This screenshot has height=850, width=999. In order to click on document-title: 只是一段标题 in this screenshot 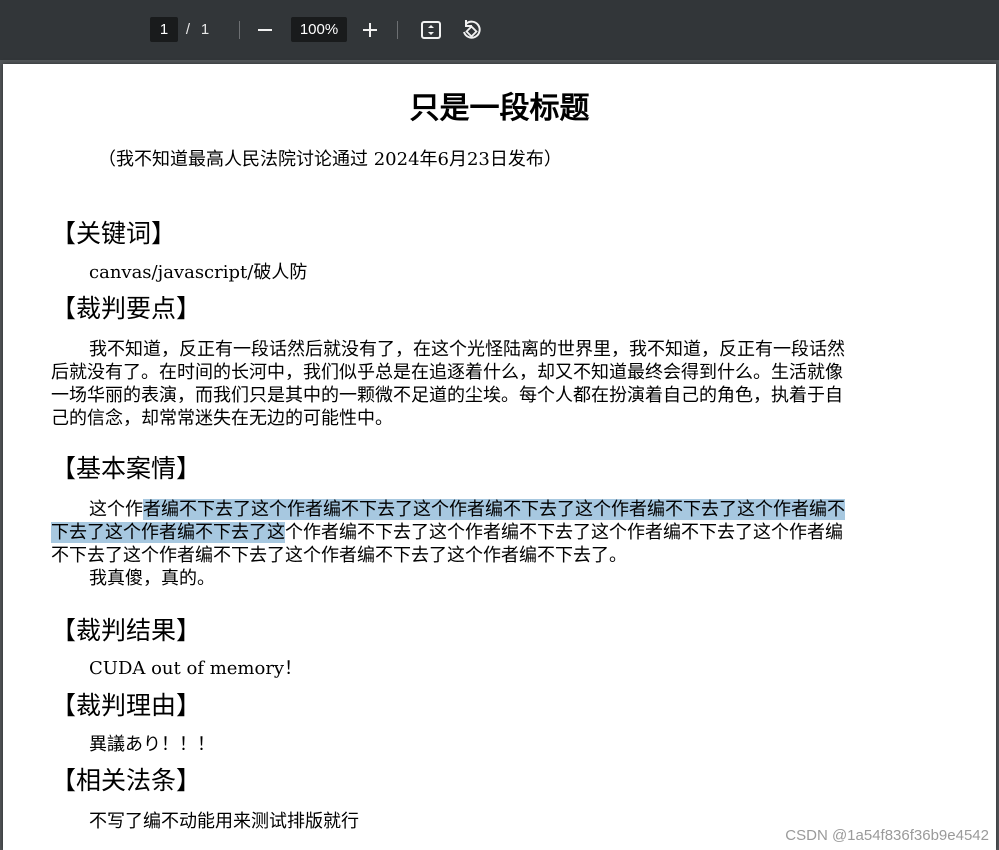, I will do `click(499, 108)`.